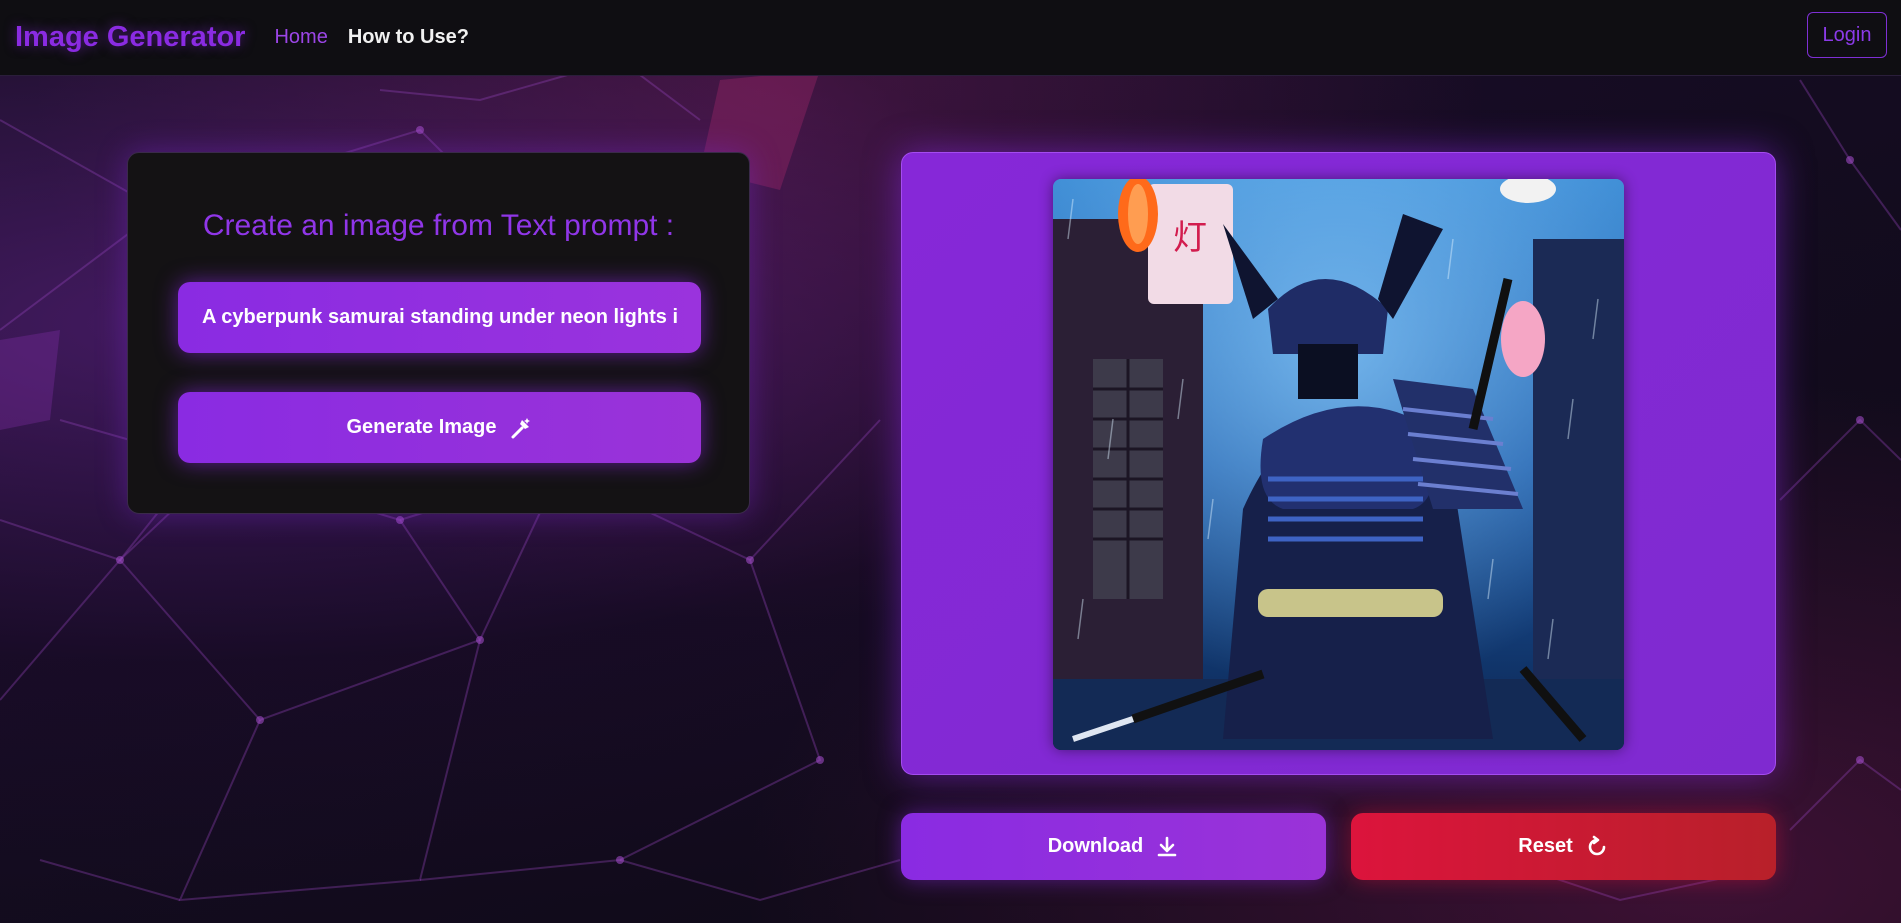 The image size is (1901, 923). What do you see at coordinates (950, 38) in the screenshot?
I see `navbar: Image Generator Home How to Use? Login` at bounding box center [950, 38].